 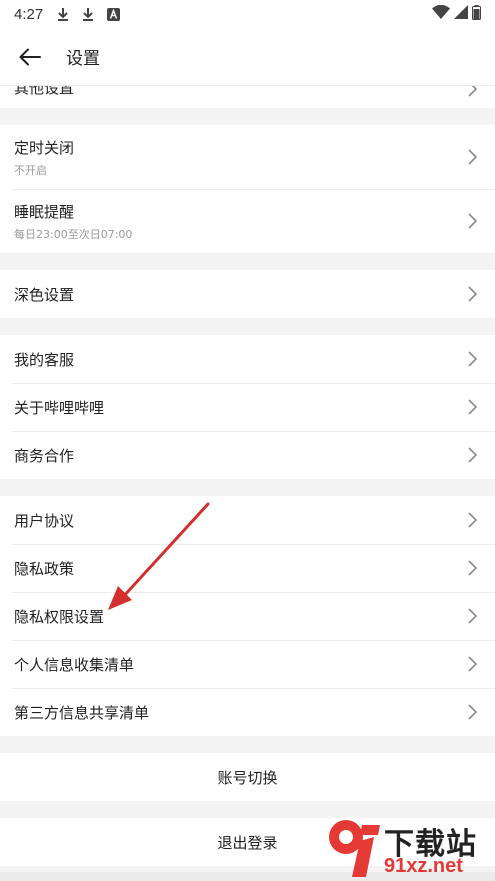 I want to click on settings-item-subtitle: 每日23:00至次日07:00, so click(x=73, y=234).